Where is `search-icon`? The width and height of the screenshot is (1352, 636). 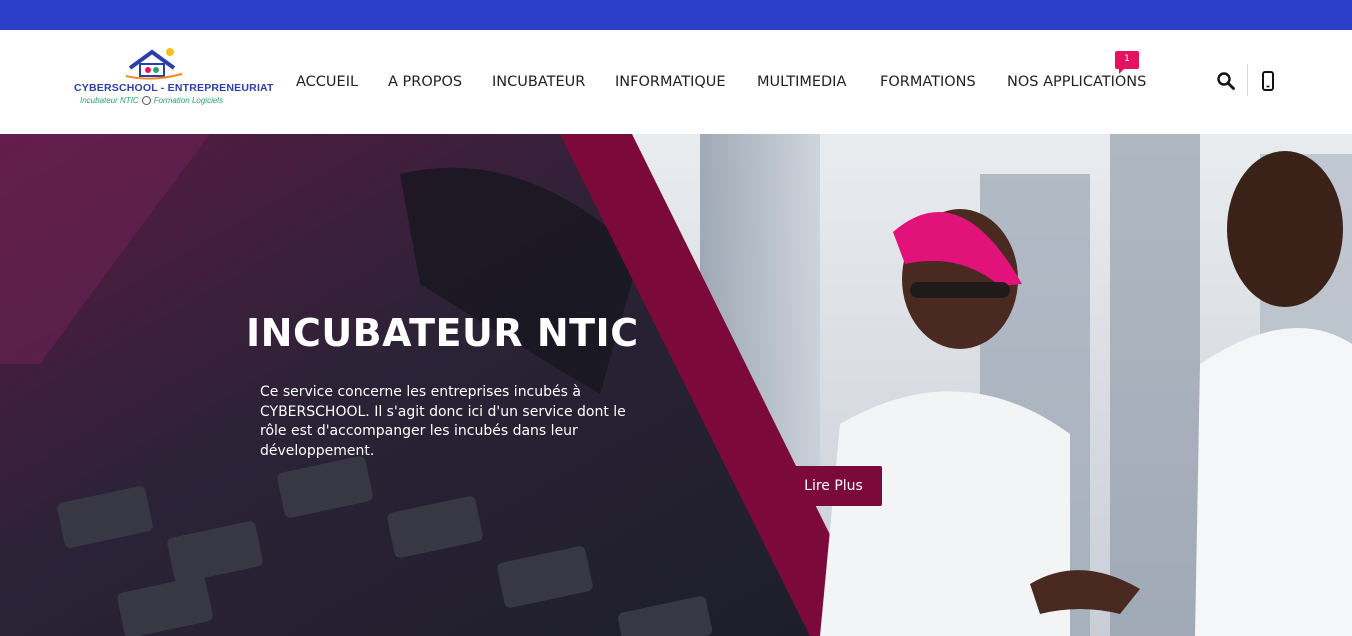 search-icon is located at coordinates (1226, 81).